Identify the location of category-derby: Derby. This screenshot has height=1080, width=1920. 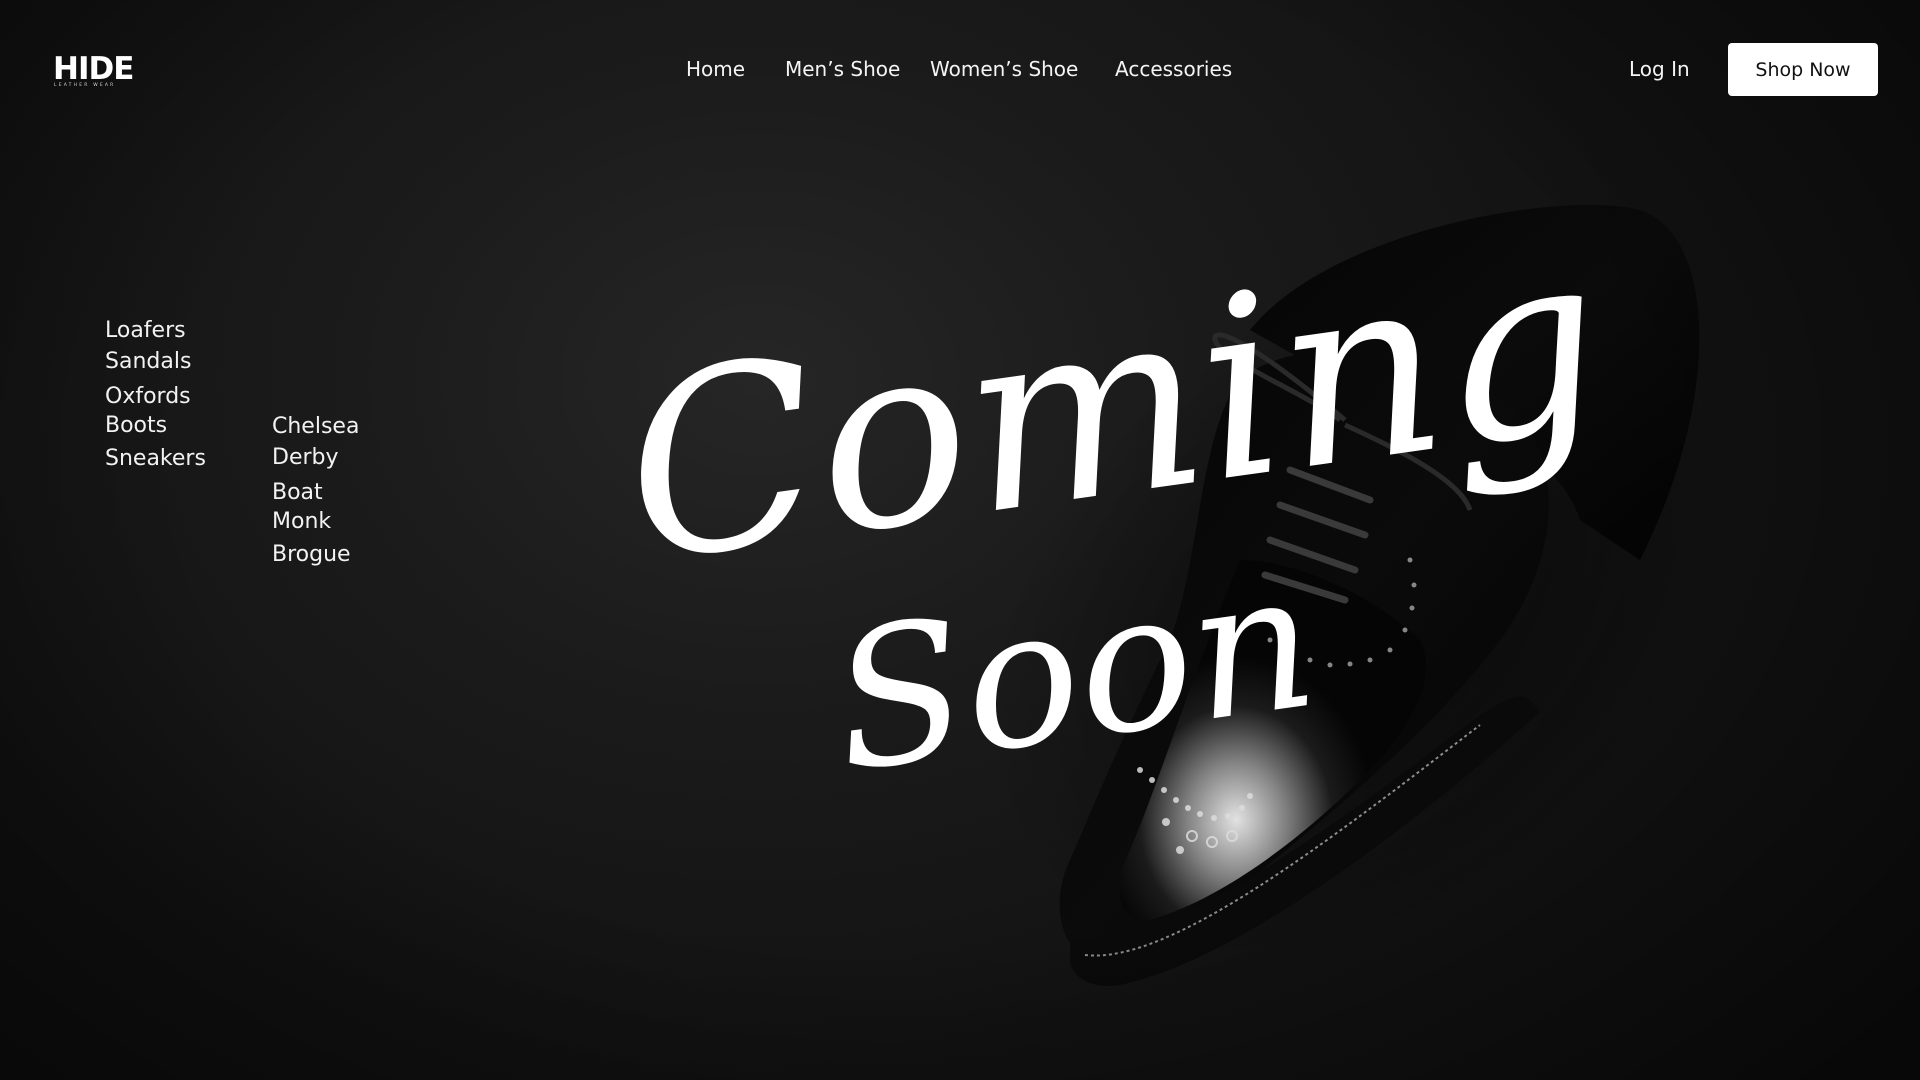
(305, 458).